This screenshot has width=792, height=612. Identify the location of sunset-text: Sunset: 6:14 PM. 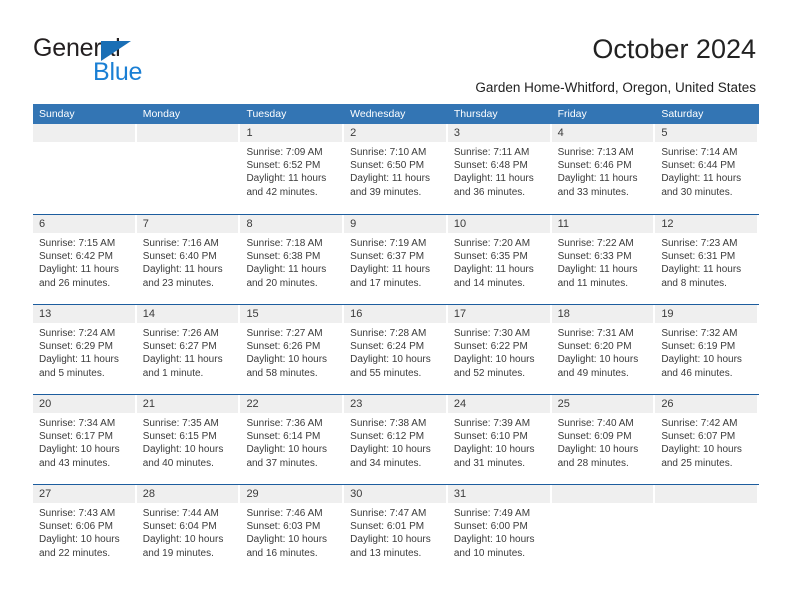
(283, 437).